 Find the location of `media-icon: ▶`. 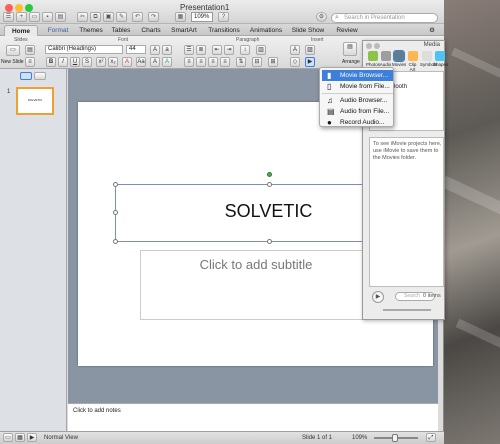

media-icon: ▶ is located at coordinates (310, 62).